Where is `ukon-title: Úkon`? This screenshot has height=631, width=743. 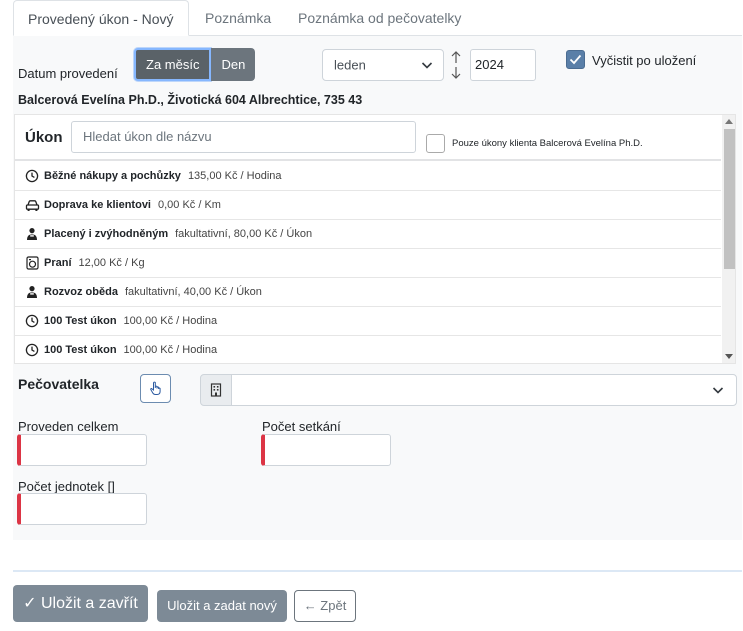
ukon-title: Úkon is located at coordinates (44, 137).